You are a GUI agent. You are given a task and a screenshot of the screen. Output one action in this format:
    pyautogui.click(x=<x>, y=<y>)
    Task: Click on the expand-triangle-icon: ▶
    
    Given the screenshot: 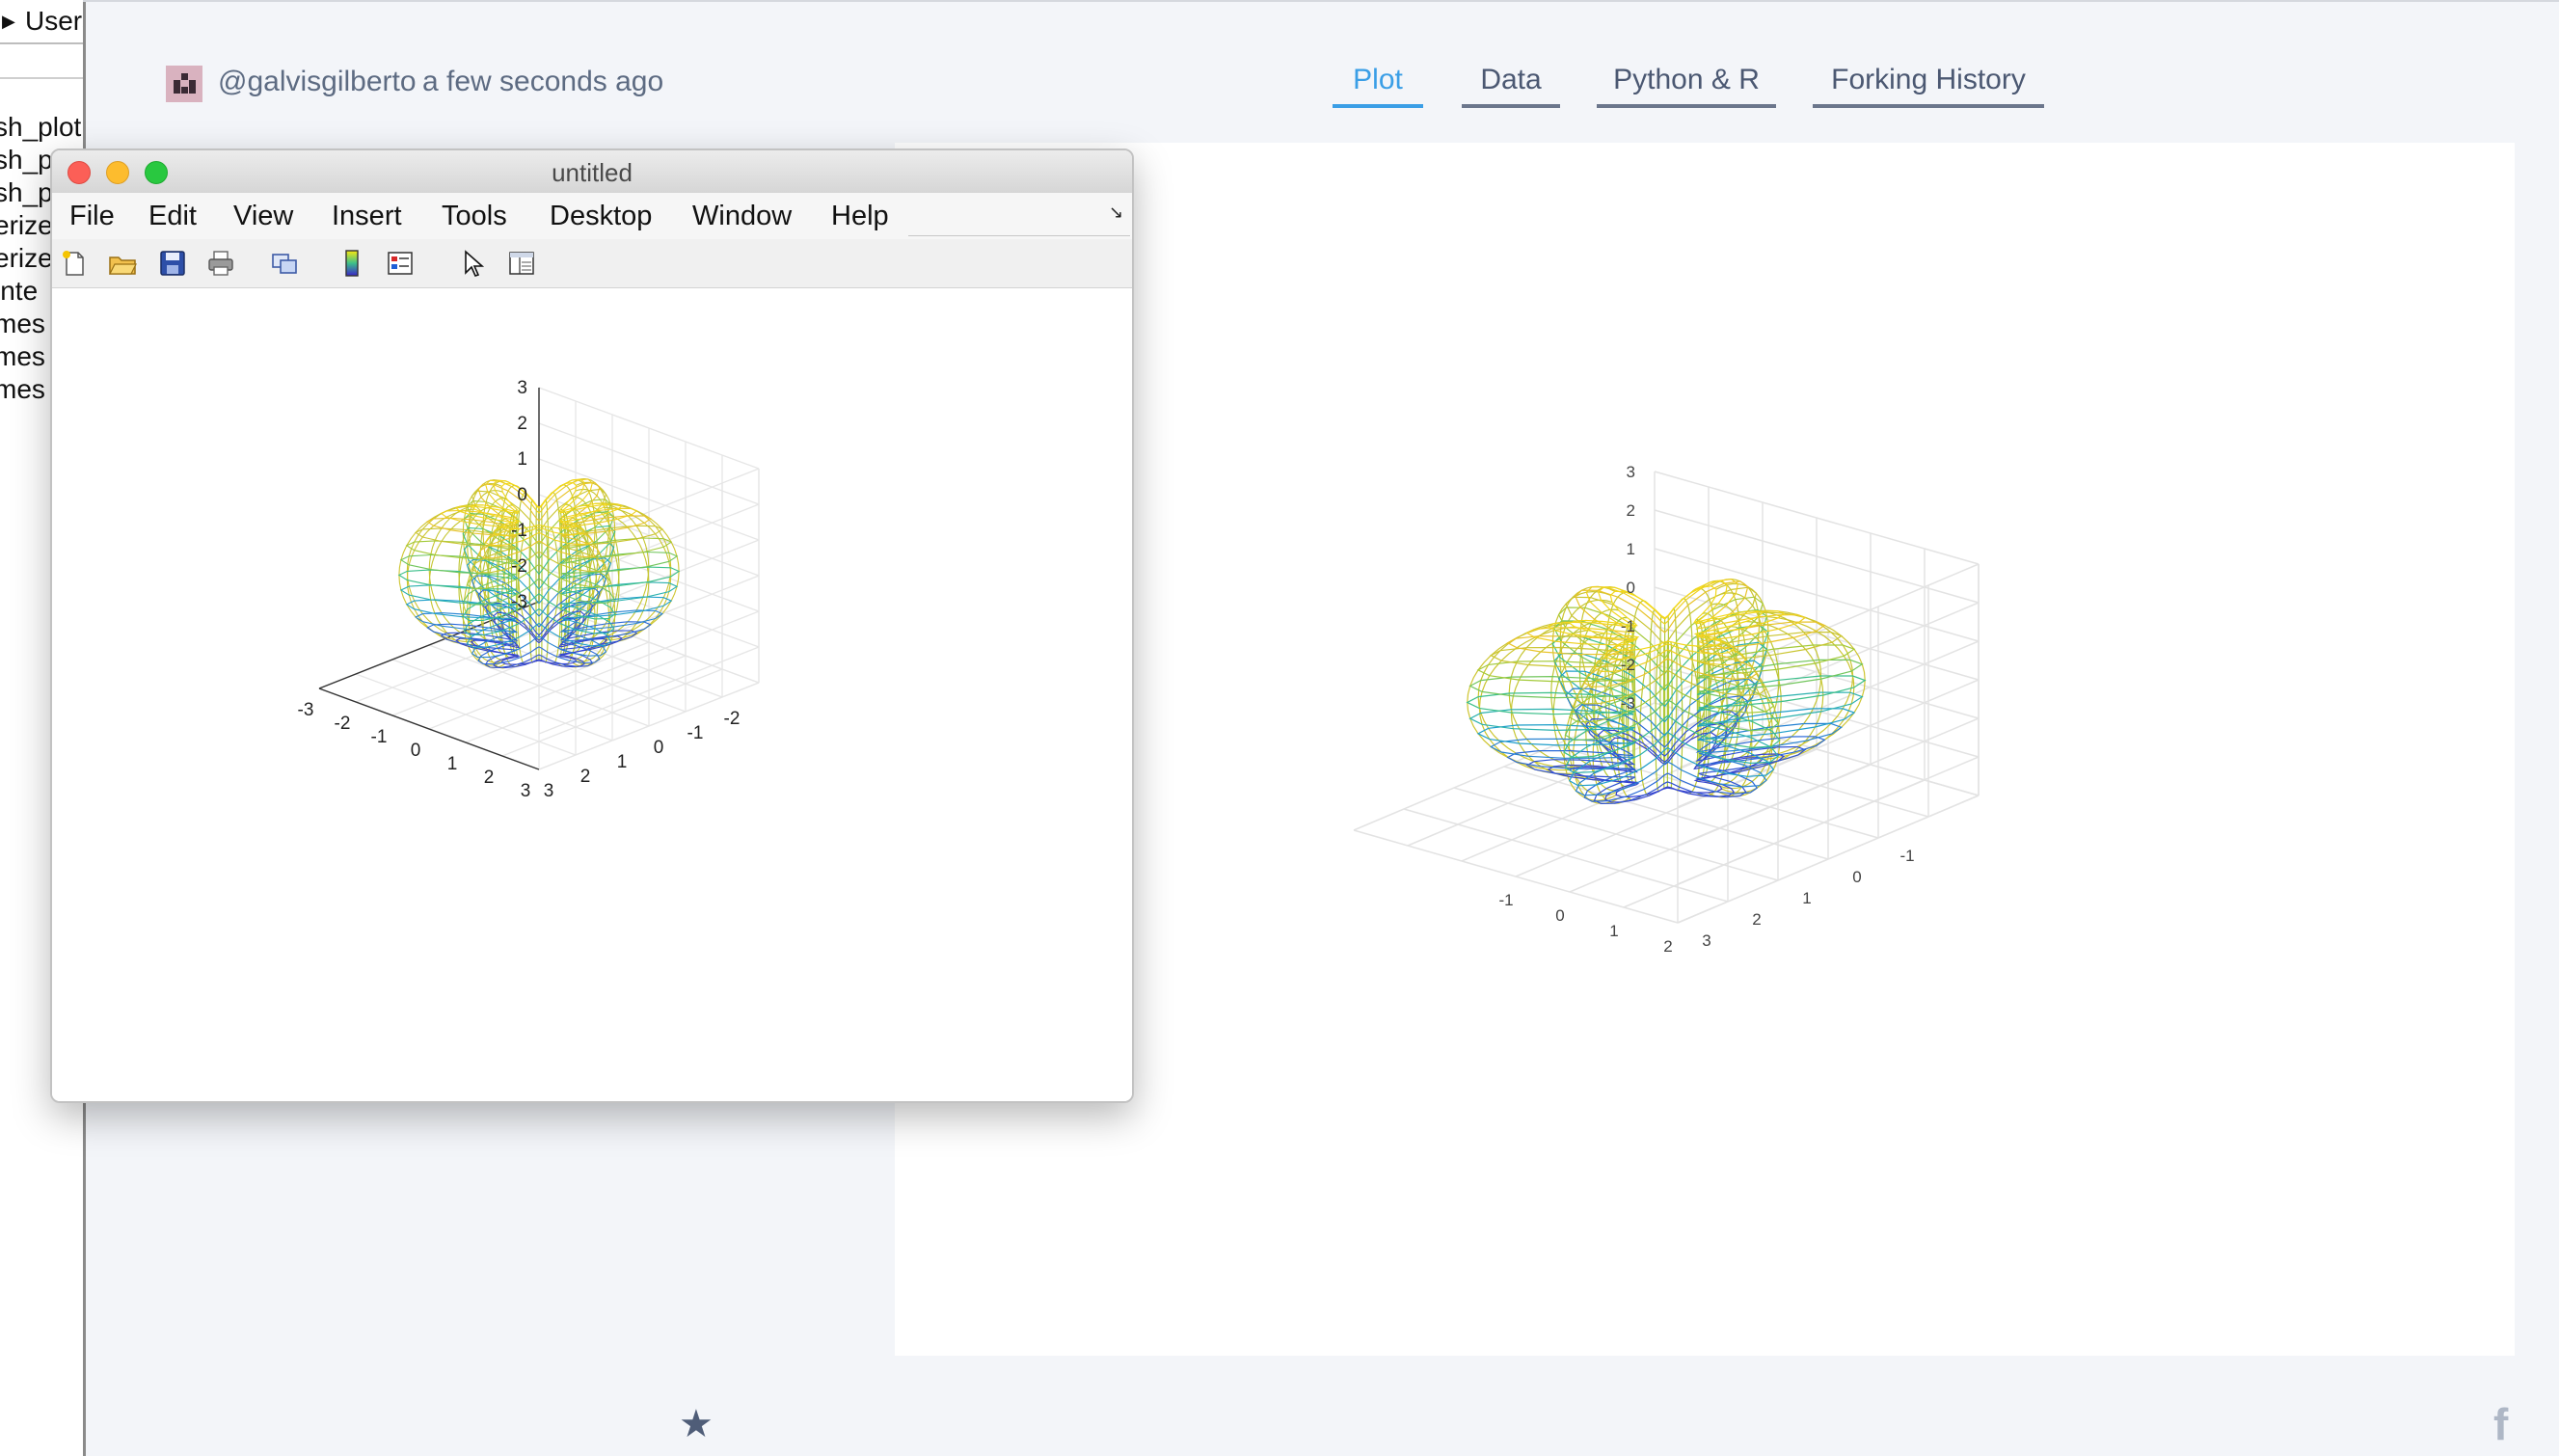 What is the action you would take?
    pyautogui.click(x=8, y=22)
    